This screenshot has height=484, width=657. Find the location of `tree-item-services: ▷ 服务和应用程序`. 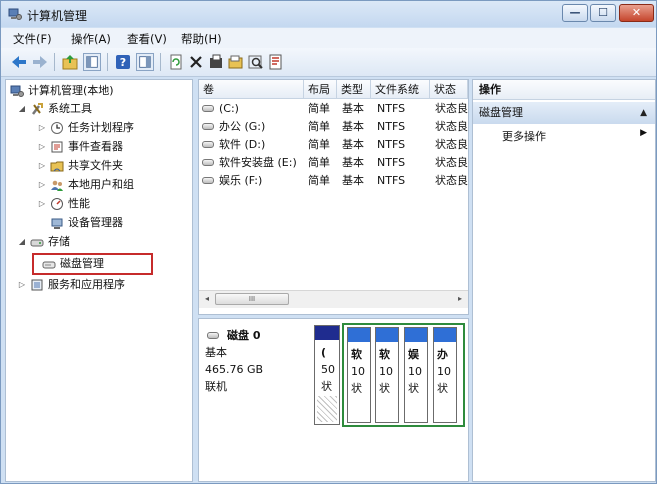

tree-item-services: ▷ 服务和应用程序 is located at coordinates (100, 285).